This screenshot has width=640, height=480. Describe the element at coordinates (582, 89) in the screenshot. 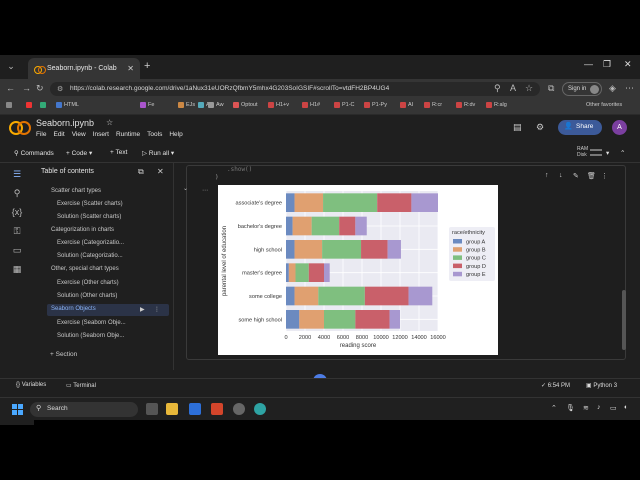

I see `signin-button: Sign in` at that location.